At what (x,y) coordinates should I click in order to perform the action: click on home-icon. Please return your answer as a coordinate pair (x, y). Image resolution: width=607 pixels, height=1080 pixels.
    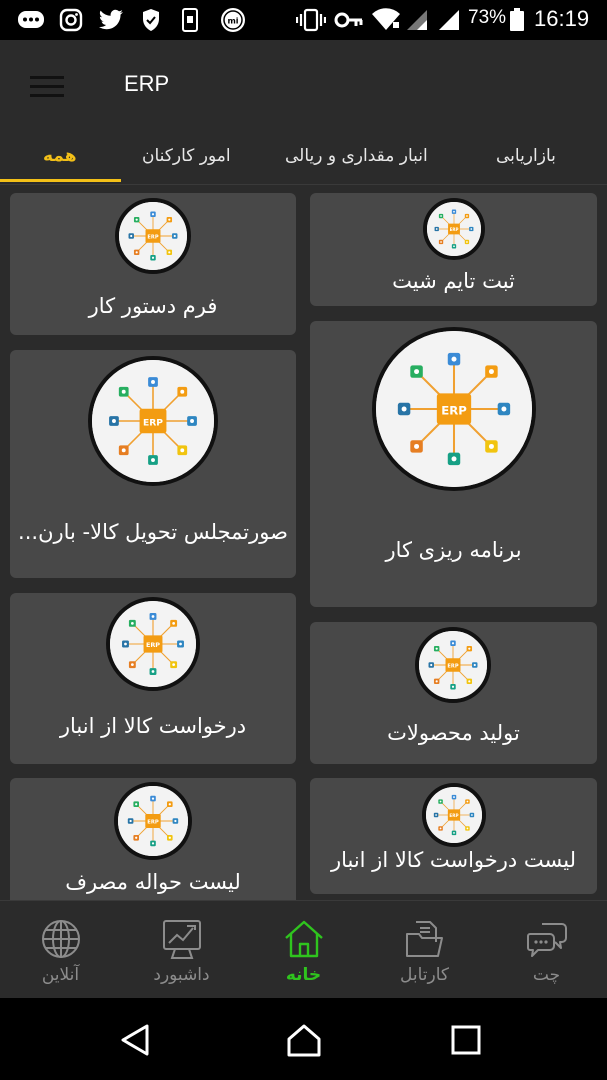
    Looking at the image, I should click on (304, 939).